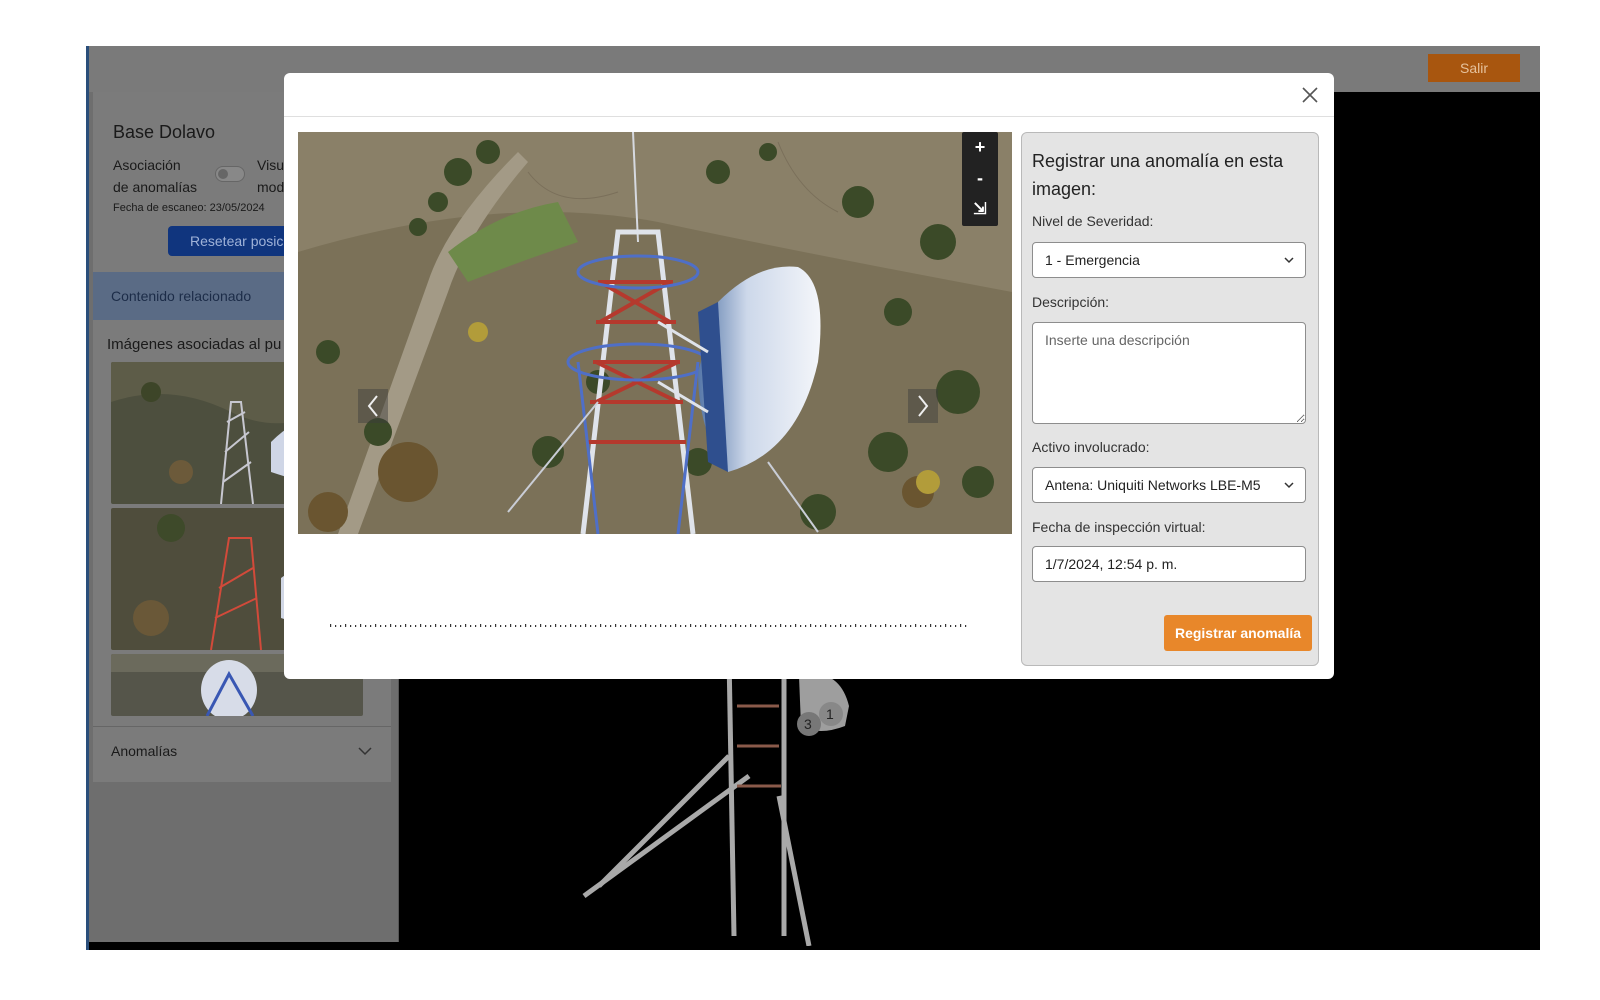 Image resolution: width=1600 pixels, height=1000 pixels. Describe the element at coordinates (1474, 68) in the screenshot. I see `exit-button: Salir` at that location.